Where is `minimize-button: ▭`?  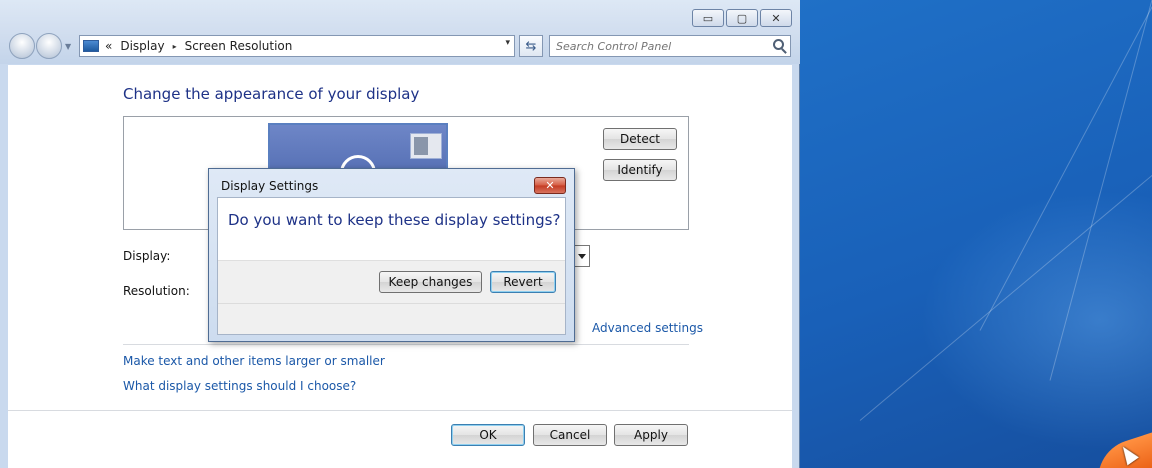
minimize-button: ▭ is located at coordinates (708, 18).